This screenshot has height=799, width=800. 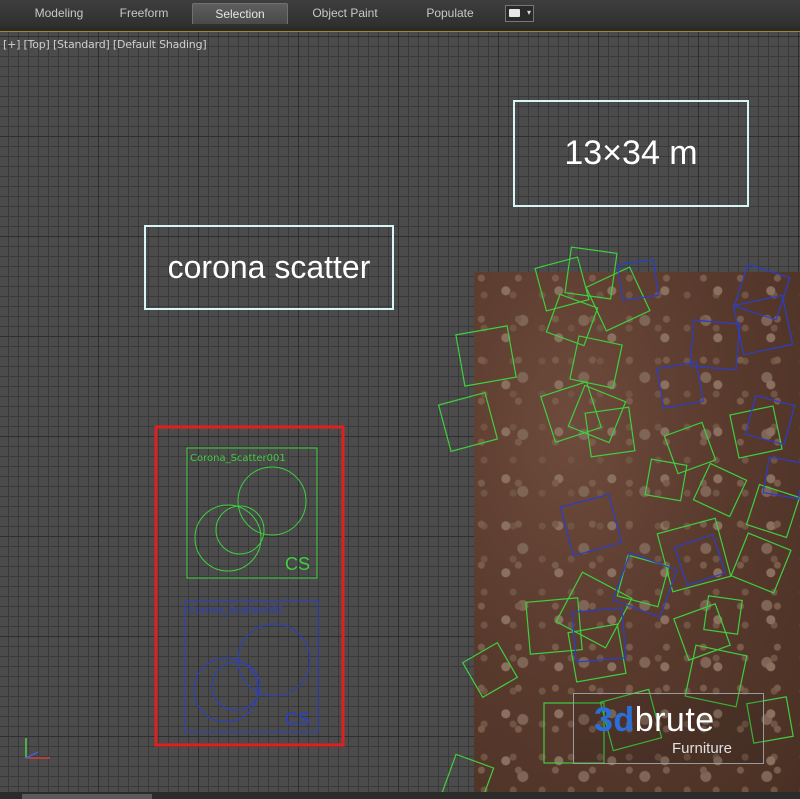 What do you see at coordinates (249, 586) in the screenshot?
I see `selection-rectangle` at bounding box center [249, 586].